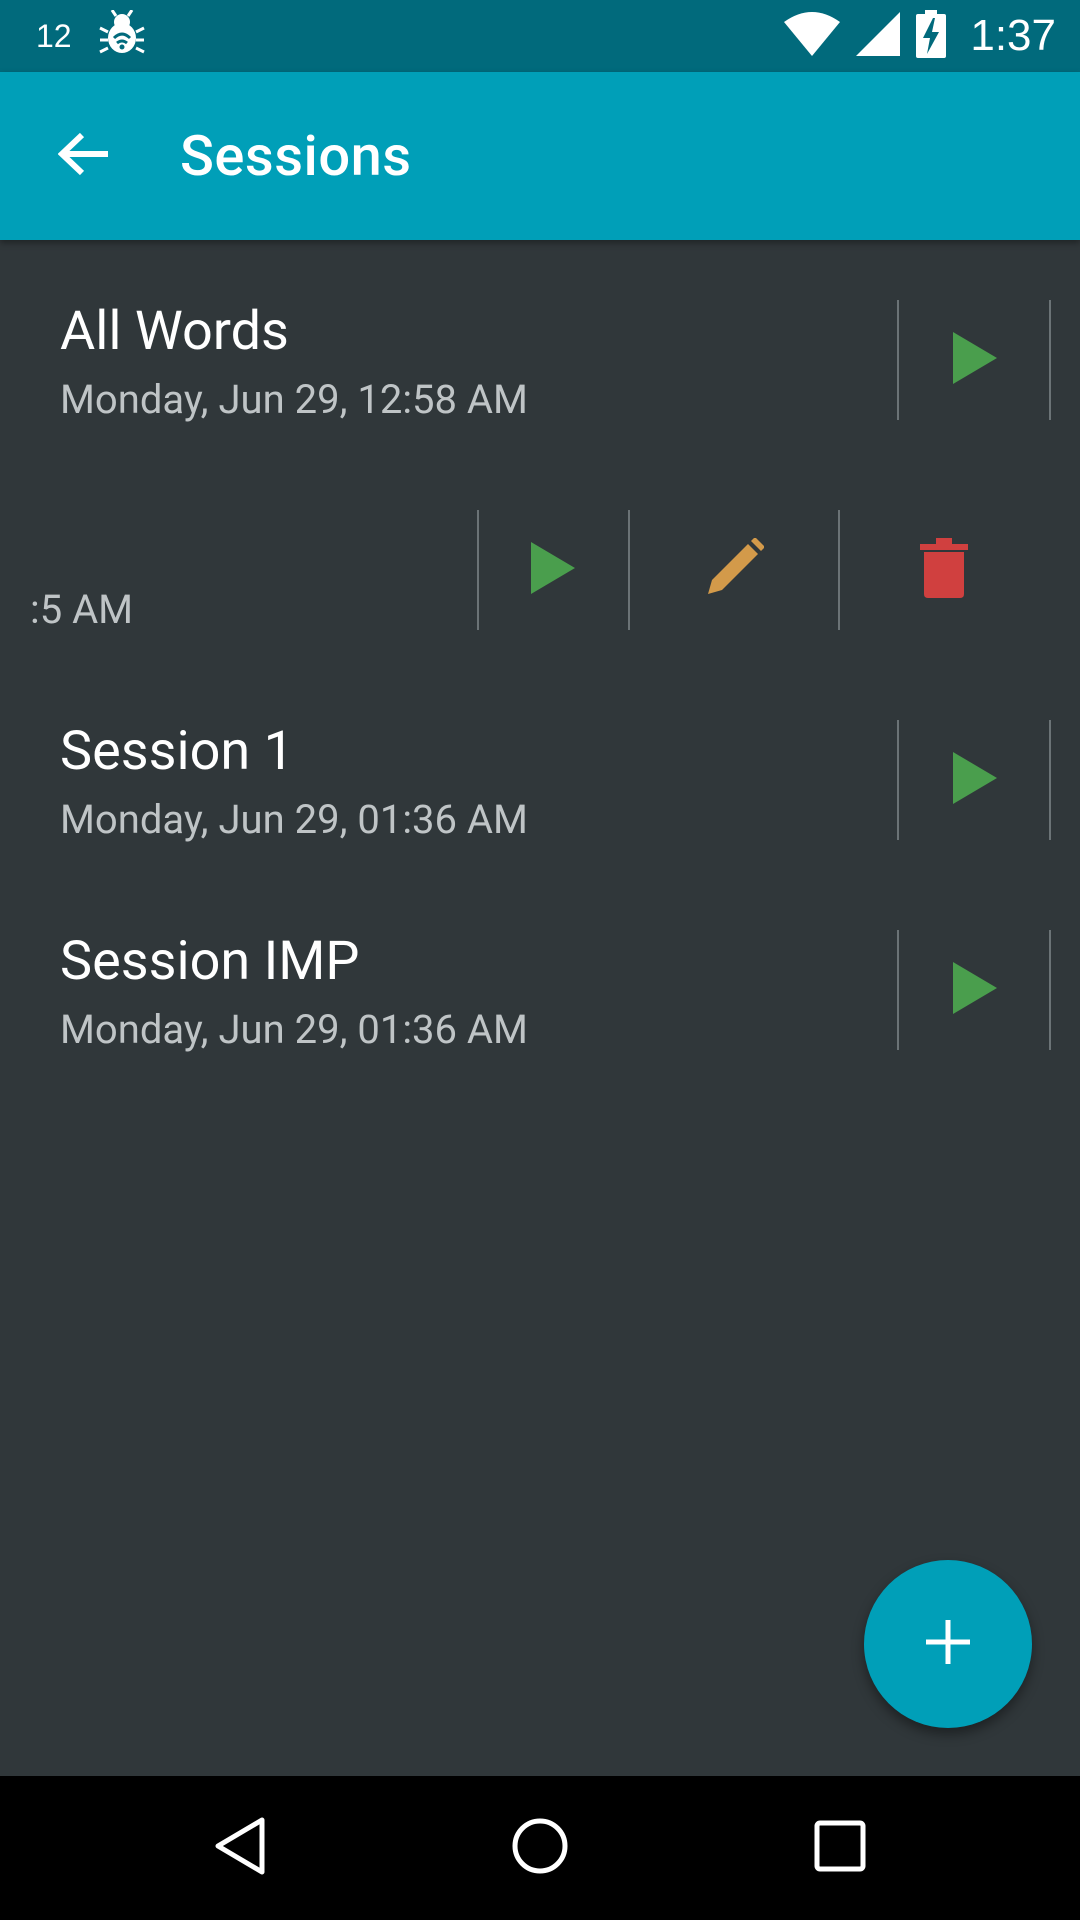  What do you see at coordinates (54, 35) in the screenshot?
I see `notification-count: 12` at bounding box center [54, 35].